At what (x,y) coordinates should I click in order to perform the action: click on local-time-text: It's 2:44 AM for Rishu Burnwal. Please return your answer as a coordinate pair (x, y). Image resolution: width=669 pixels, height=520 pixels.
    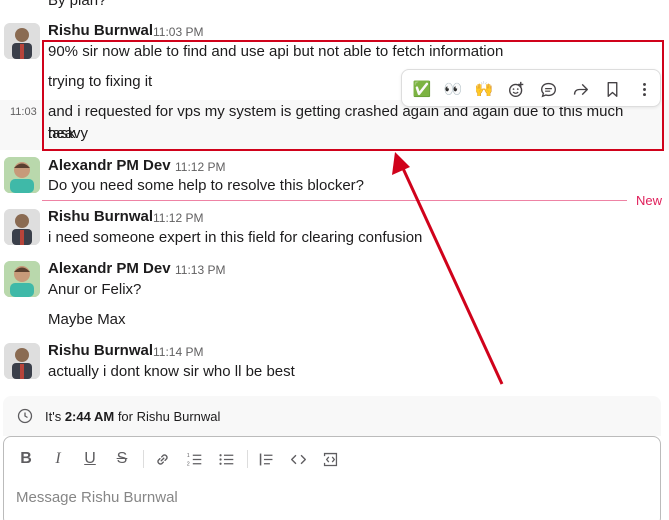
    Looking at the image, I should click on (133, 416).